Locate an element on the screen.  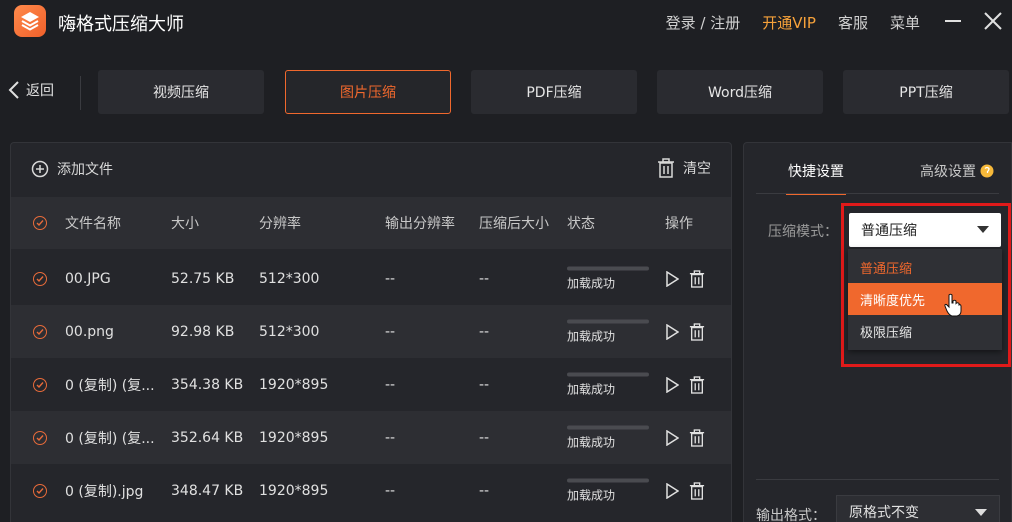
file-size: 348.47 KB is located at coordinates (207, 490).